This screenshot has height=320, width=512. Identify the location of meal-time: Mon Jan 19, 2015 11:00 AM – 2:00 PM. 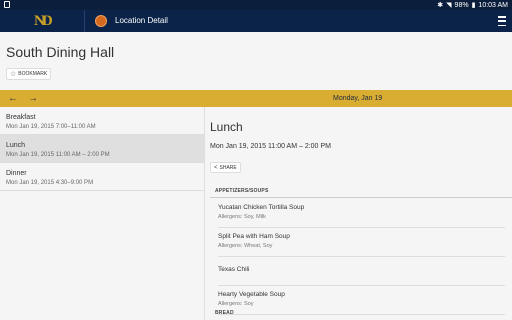
(58, 155).